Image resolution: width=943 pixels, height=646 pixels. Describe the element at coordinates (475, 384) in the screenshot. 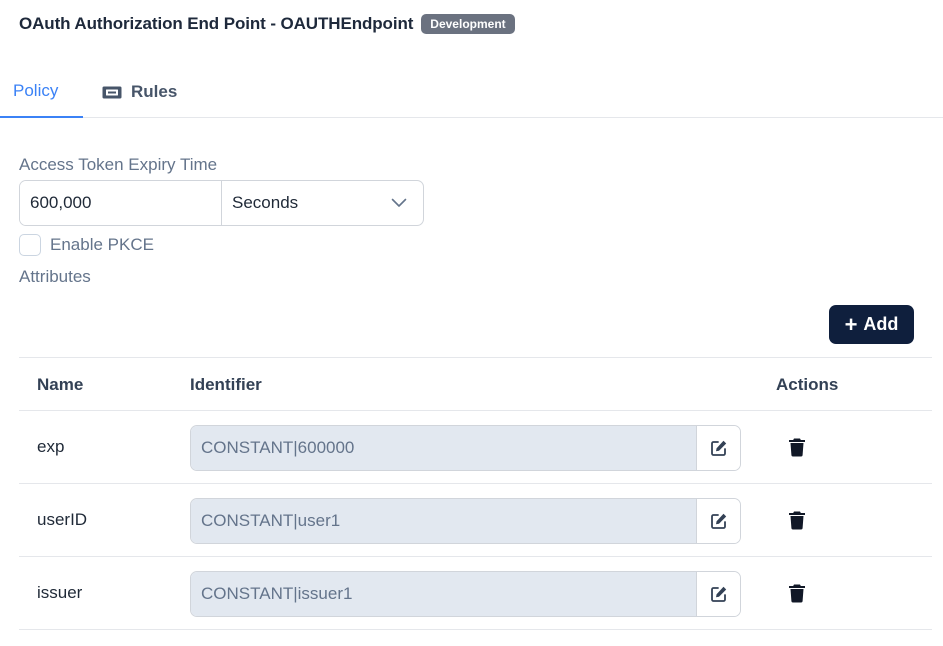

I see `table-header: Name Identifier Actions` at that location.